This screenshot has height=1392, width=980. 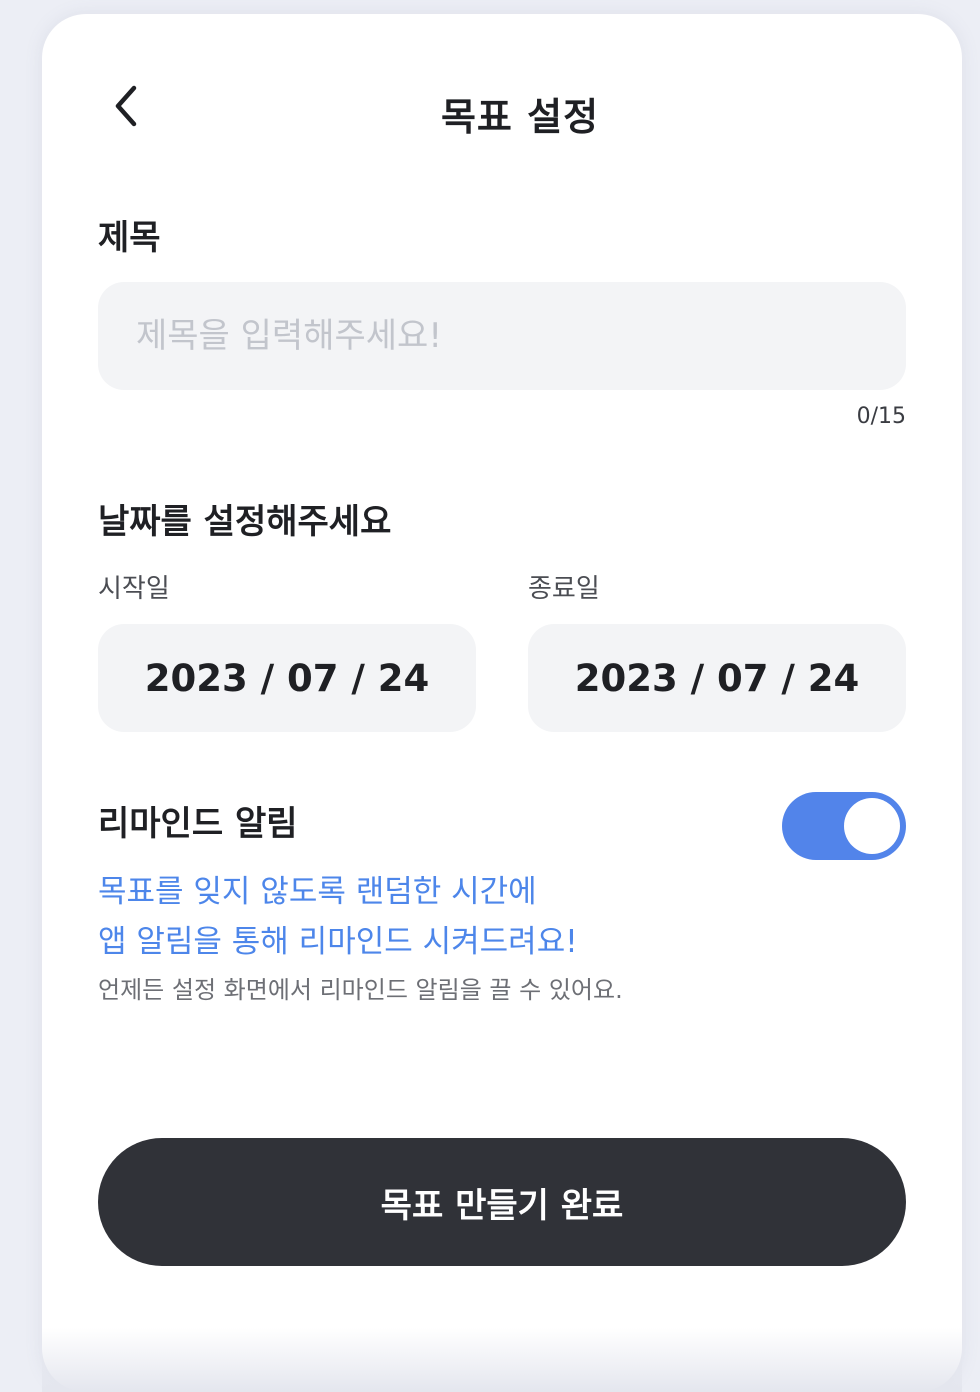 I want to click on create-goal-button: 목표 만들기 완료, so click(x=502, y=1202).